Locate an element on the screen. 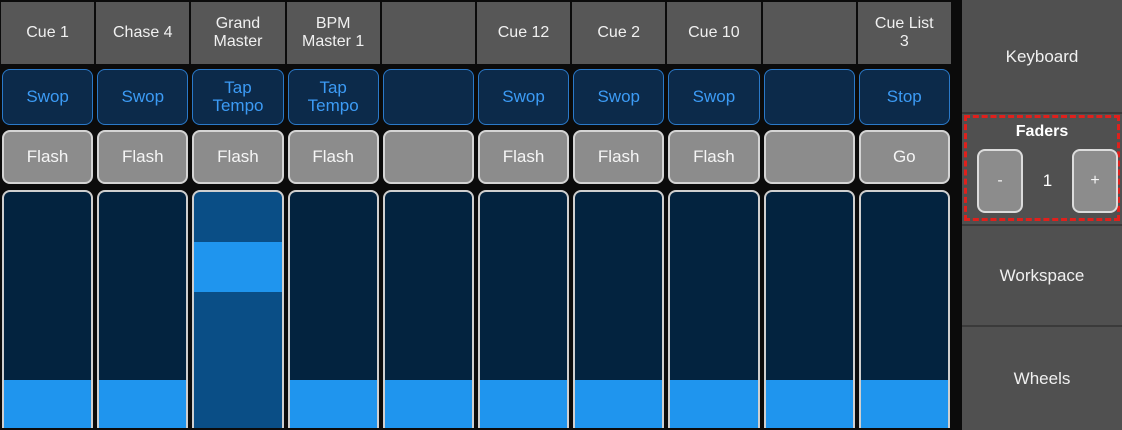 This screenshot has width=1122, height=430. workspace-button: Workspace is located at coordinates (1042, 275).